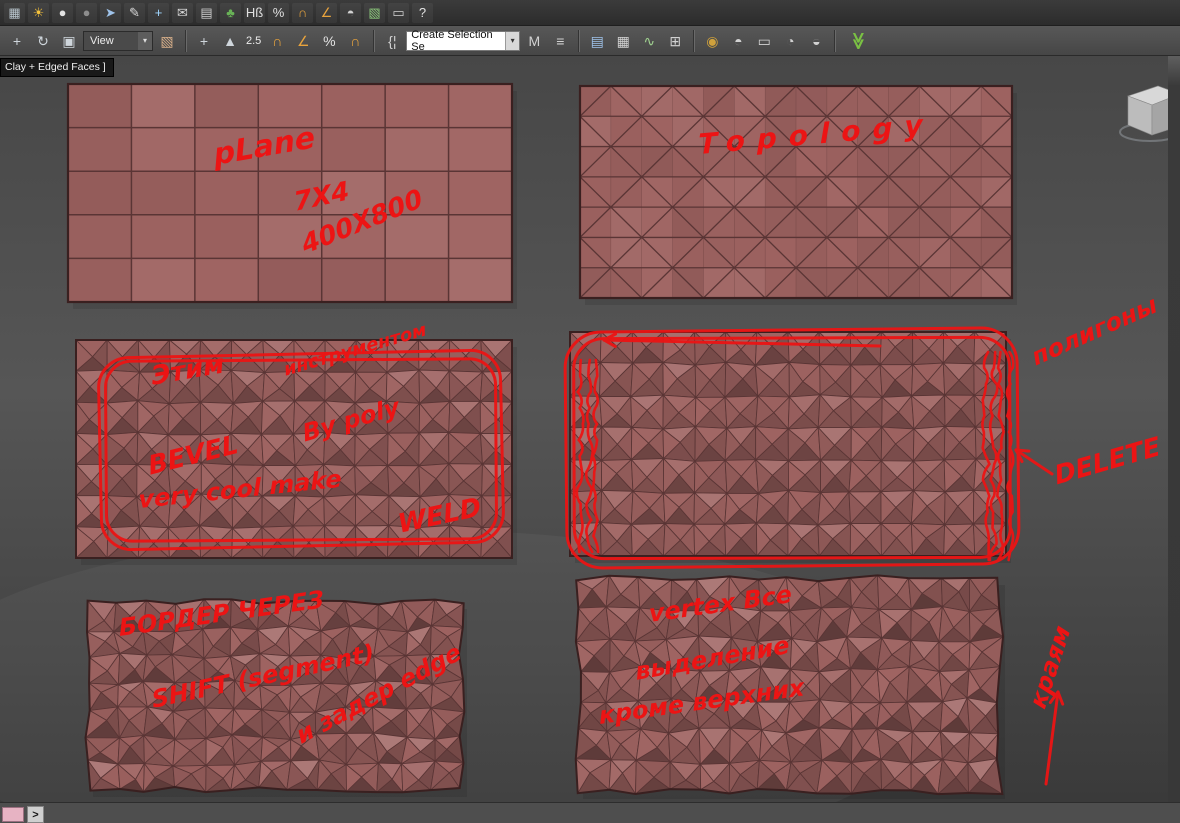 Image resolution: width=1180 pixels, height=823 pixels. I want to click on sphere-gray-icon: ●, so click(86, 12).